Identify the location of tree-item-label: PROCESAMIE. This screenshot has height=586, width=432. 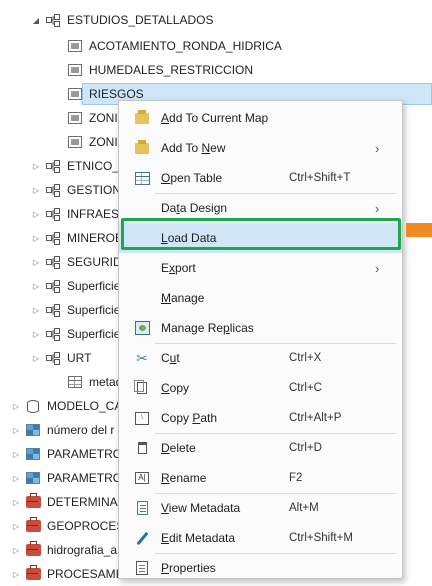
(87, 574).